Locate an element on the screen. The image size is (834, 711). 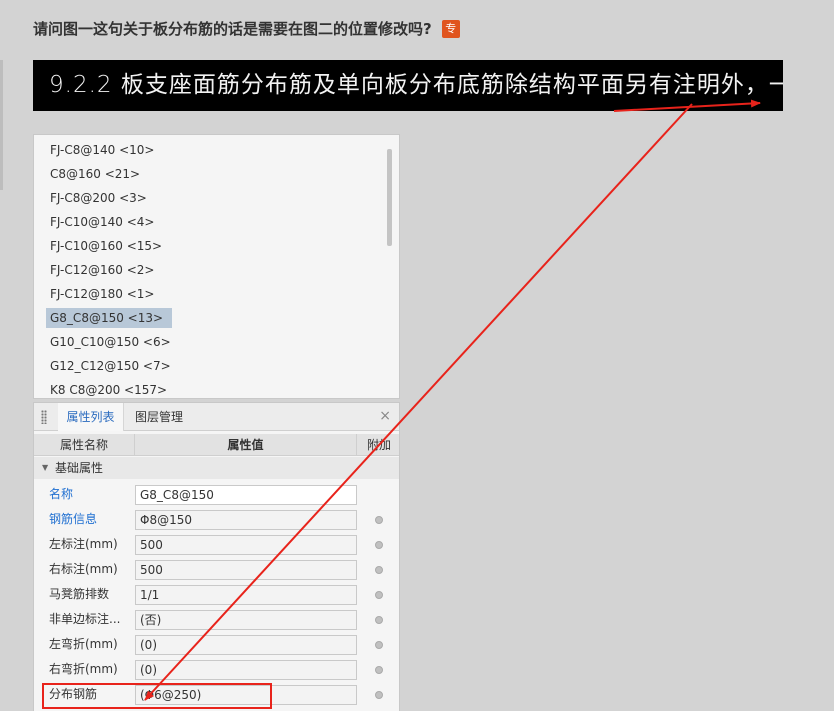
expert-badge: 专 is located at coordinates (450, 28).